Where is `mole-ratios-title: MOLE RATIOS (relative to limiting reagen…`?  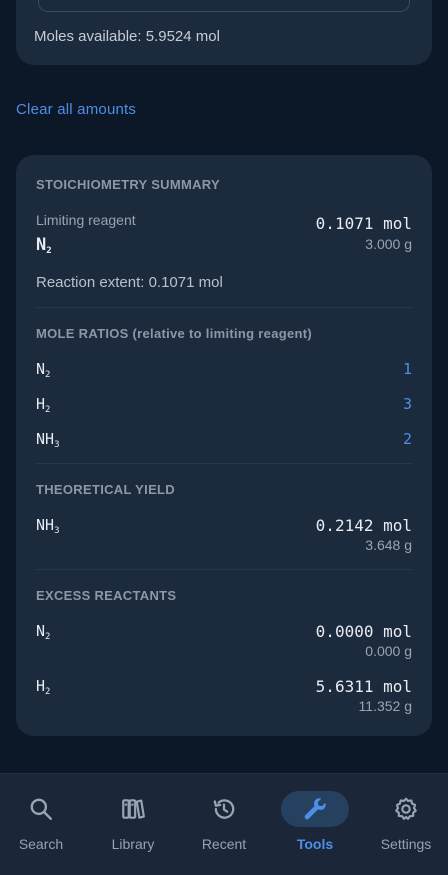 mole-ratios-title: MOLE RATIOS (relative to limiting reagen… is located at coordinates (174, 333).